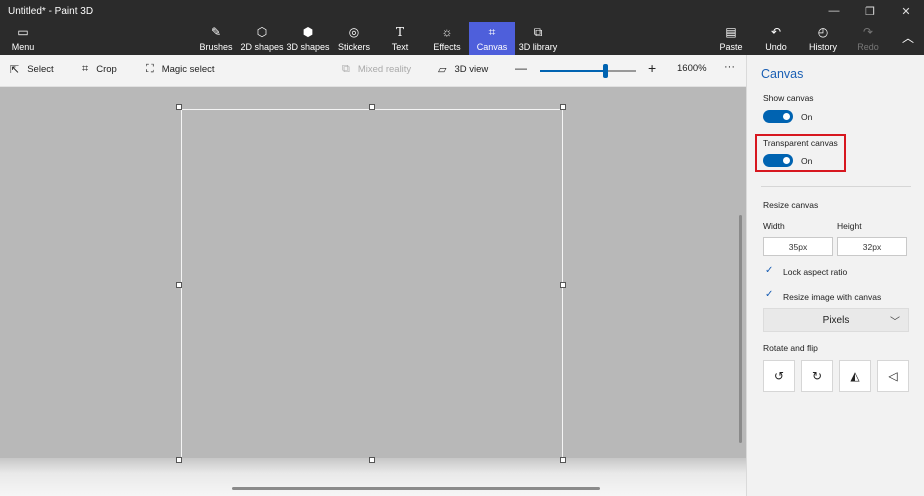 Image resolution: width=924 pixels, height=496 pixels. I want to click on close-button: ✕, so click(906, 11).